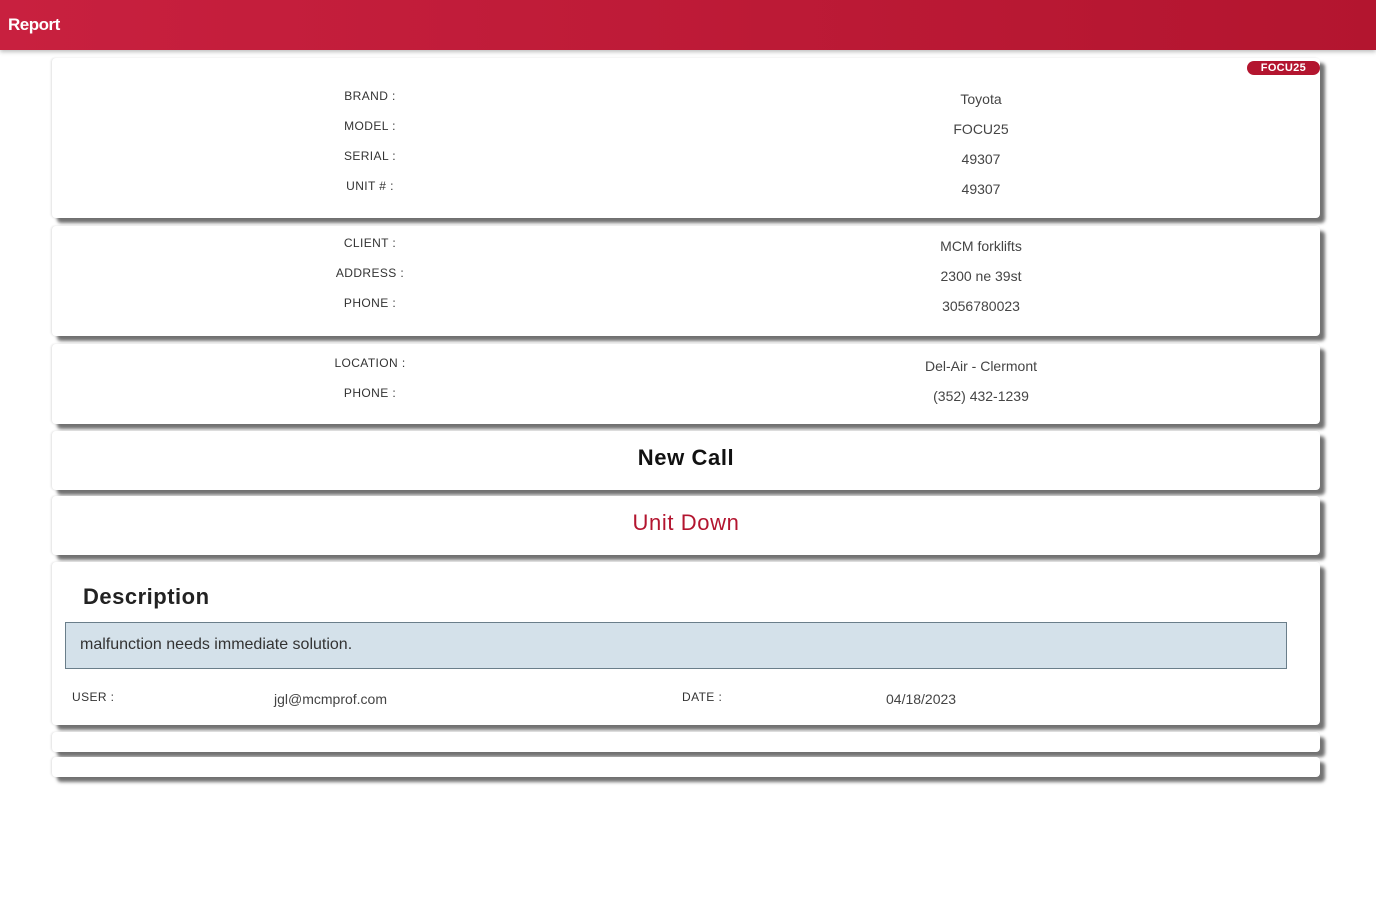  What do you see at coordinates (370, 243) in the screenshot?
I see `client-label: CLIENT :` at bounding box center [370, 243].